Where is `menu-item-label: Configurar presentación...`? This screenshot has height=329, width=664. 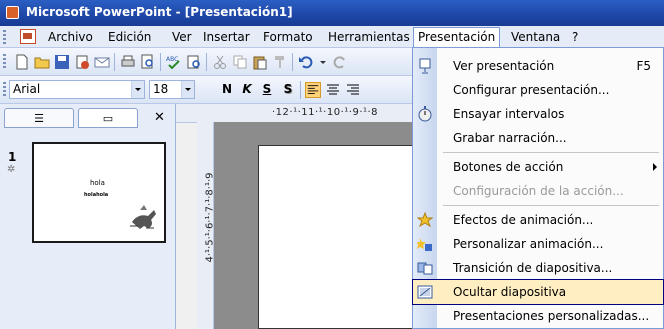
menu-item-label: Configurar presentación... is located at coordinates (531, 90).